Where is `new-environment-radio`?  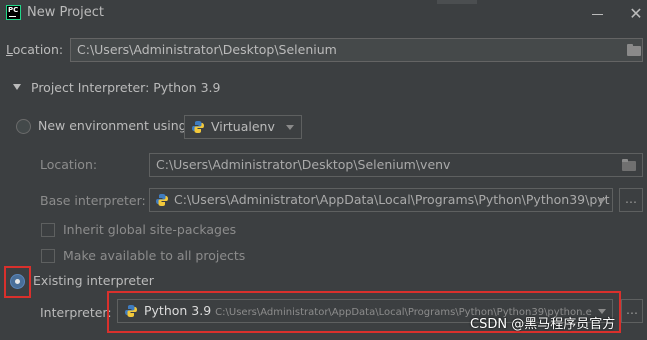
new-environment-radio is located at coordinates (23, 126).